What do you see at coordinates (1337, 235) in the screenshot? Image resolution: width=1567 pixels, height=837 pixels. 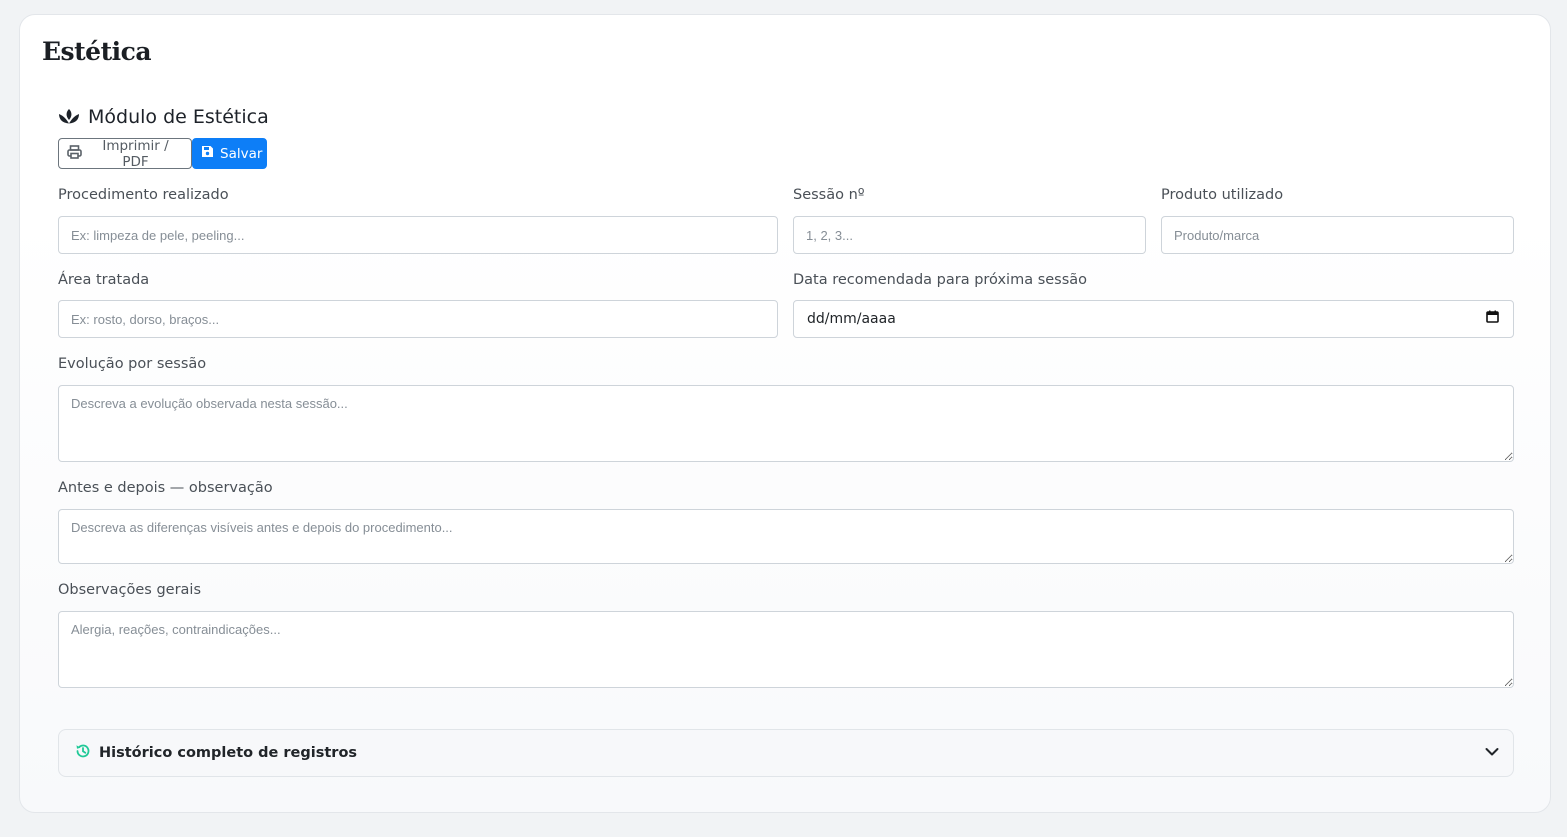 I see `produto-input` at bounding box center [1337, 235].